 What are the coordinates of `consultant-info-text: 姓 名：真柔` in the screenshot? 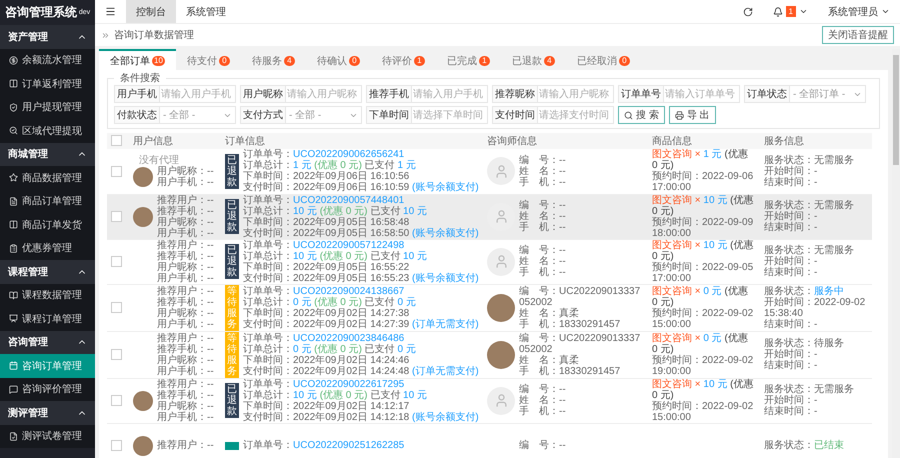 It's located at (549, 313).